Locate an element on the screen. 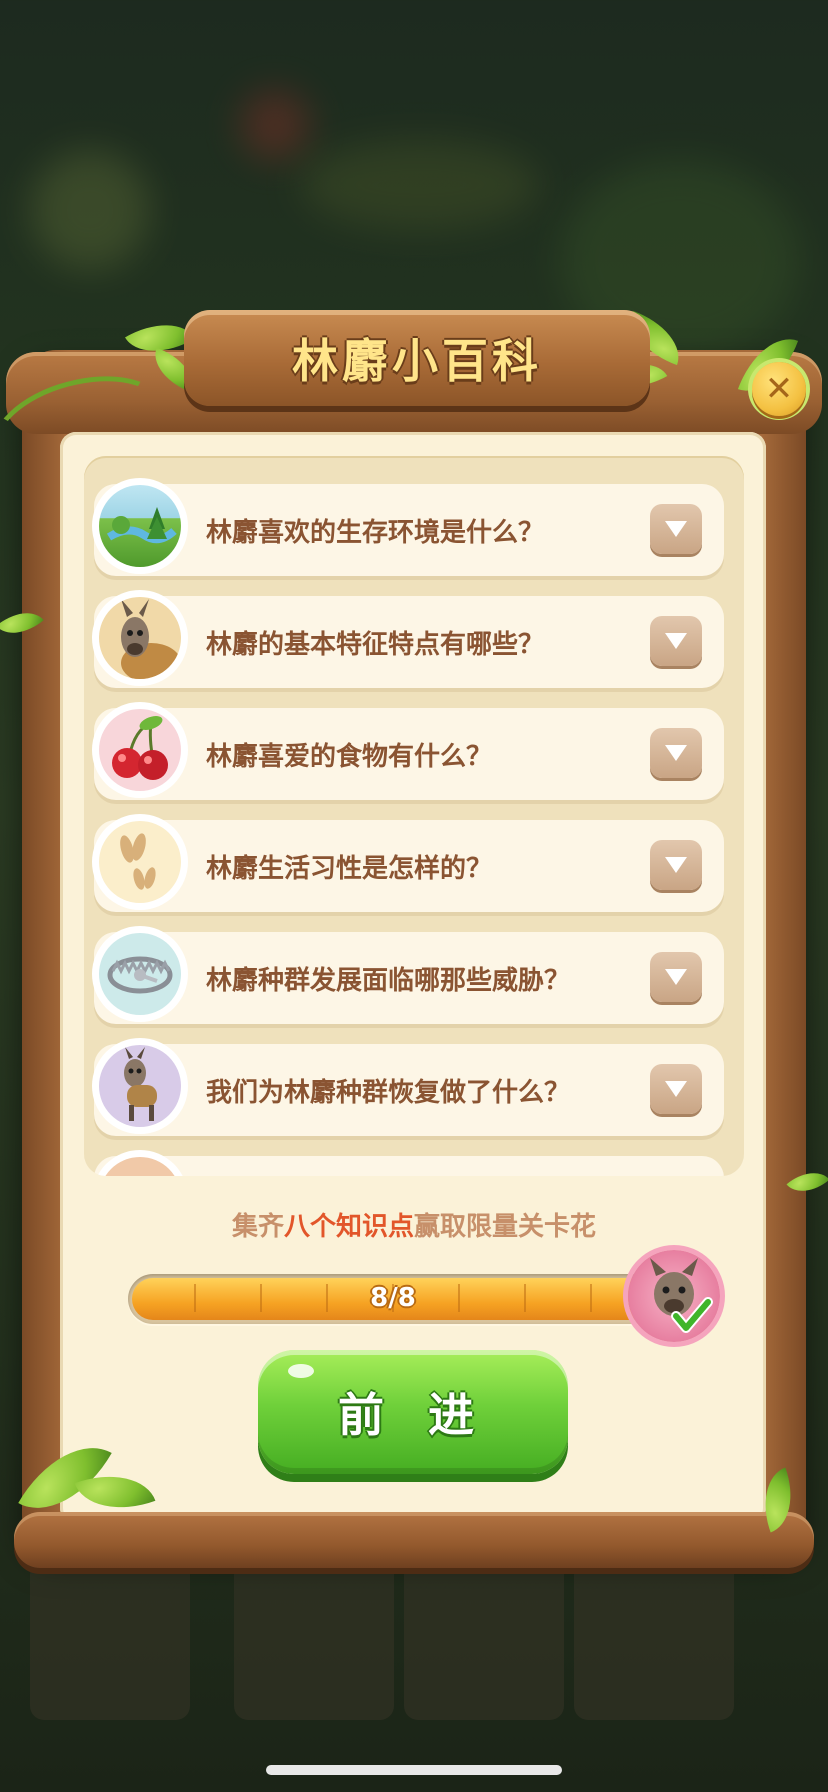 This screenshot has height=1792, width=828. reward-flower-badge is located at coordinates (674, 1296).